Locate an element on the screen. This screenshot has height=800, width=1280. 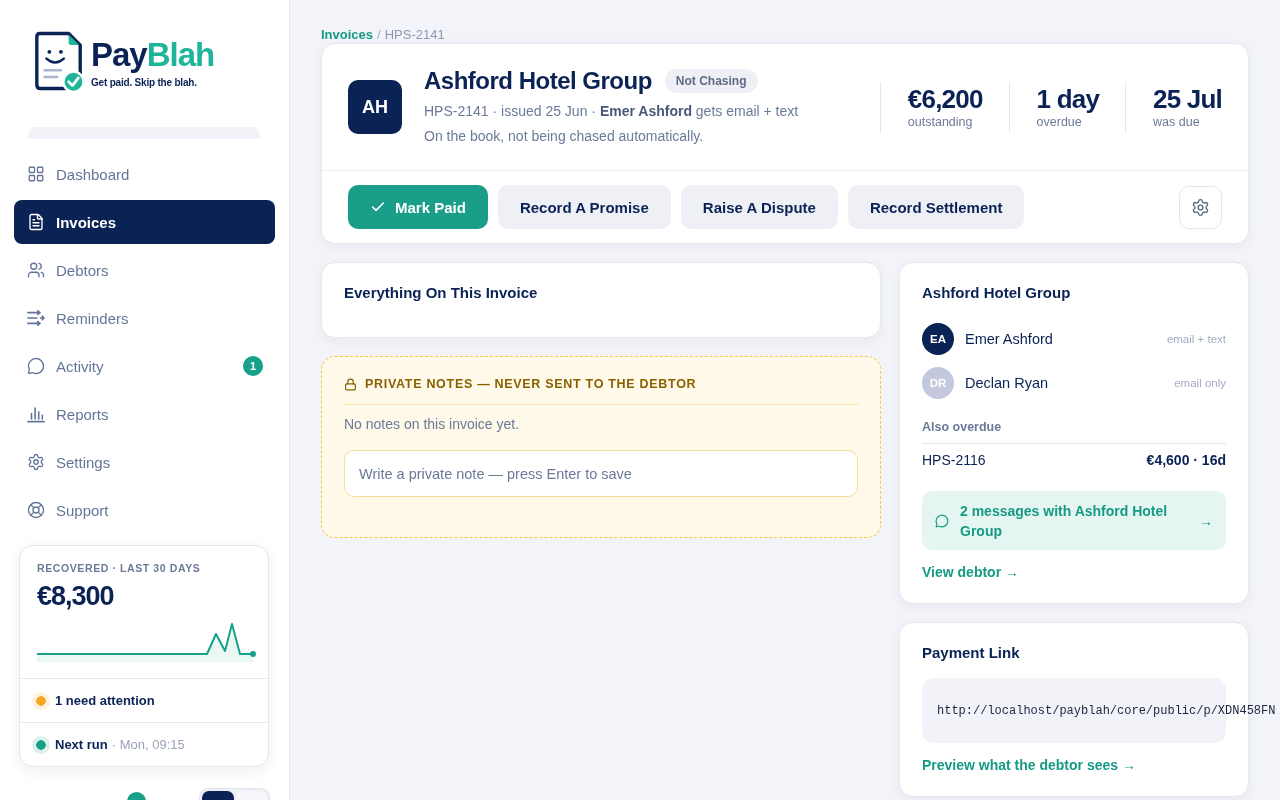
logo-icon is located at coordinates (59, 61).